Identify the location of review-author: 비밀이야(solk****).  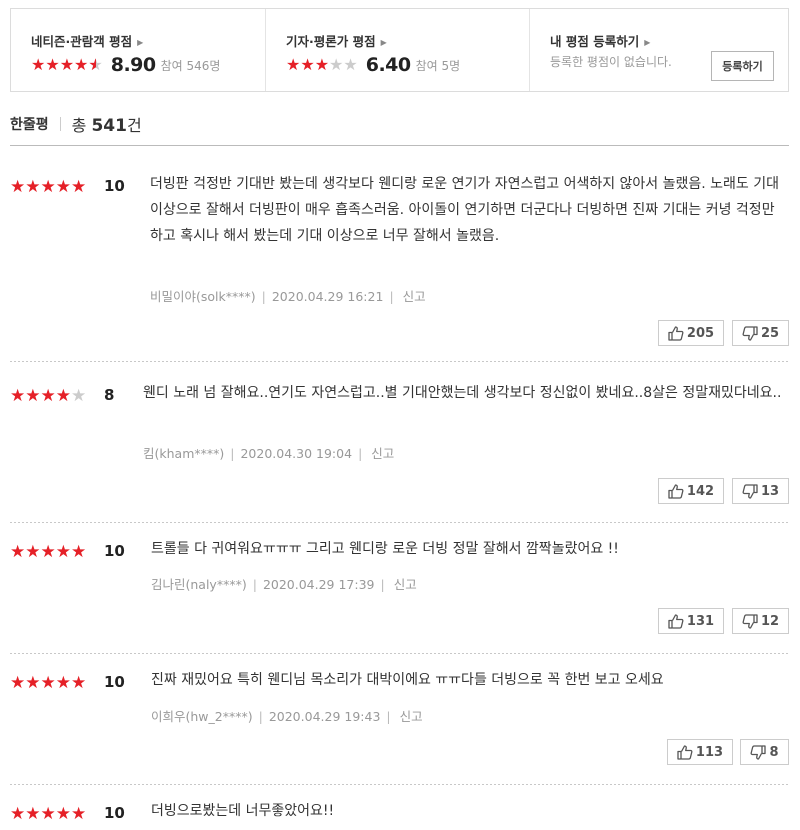
(203, 296).